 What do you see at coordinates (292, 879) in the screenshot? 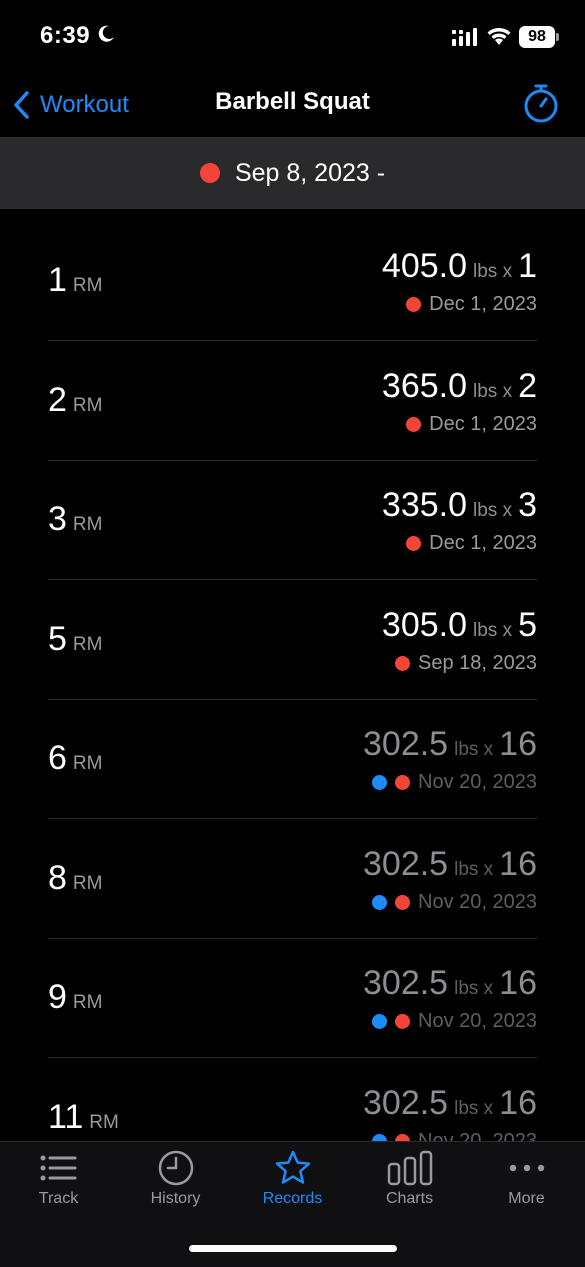
I see `record-row: 8 RM 302.5 lbs x 16 Nov 20, 2023` at bounding box center [292, 879].